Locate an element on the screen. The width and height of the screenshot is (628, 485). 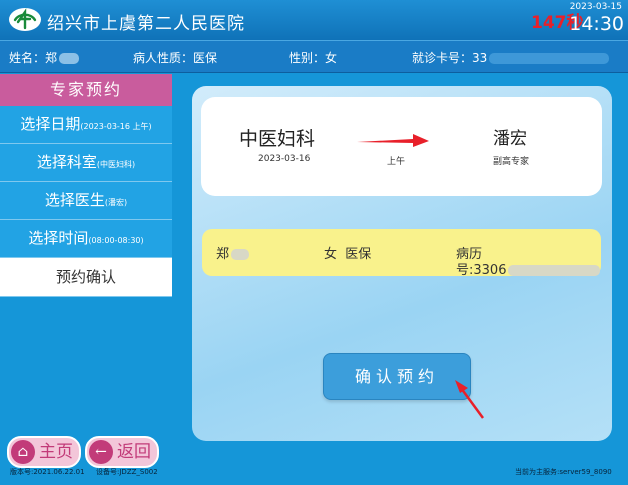
patient-card-number: 就诊卡号：33 is located at coordinates (511, 57).